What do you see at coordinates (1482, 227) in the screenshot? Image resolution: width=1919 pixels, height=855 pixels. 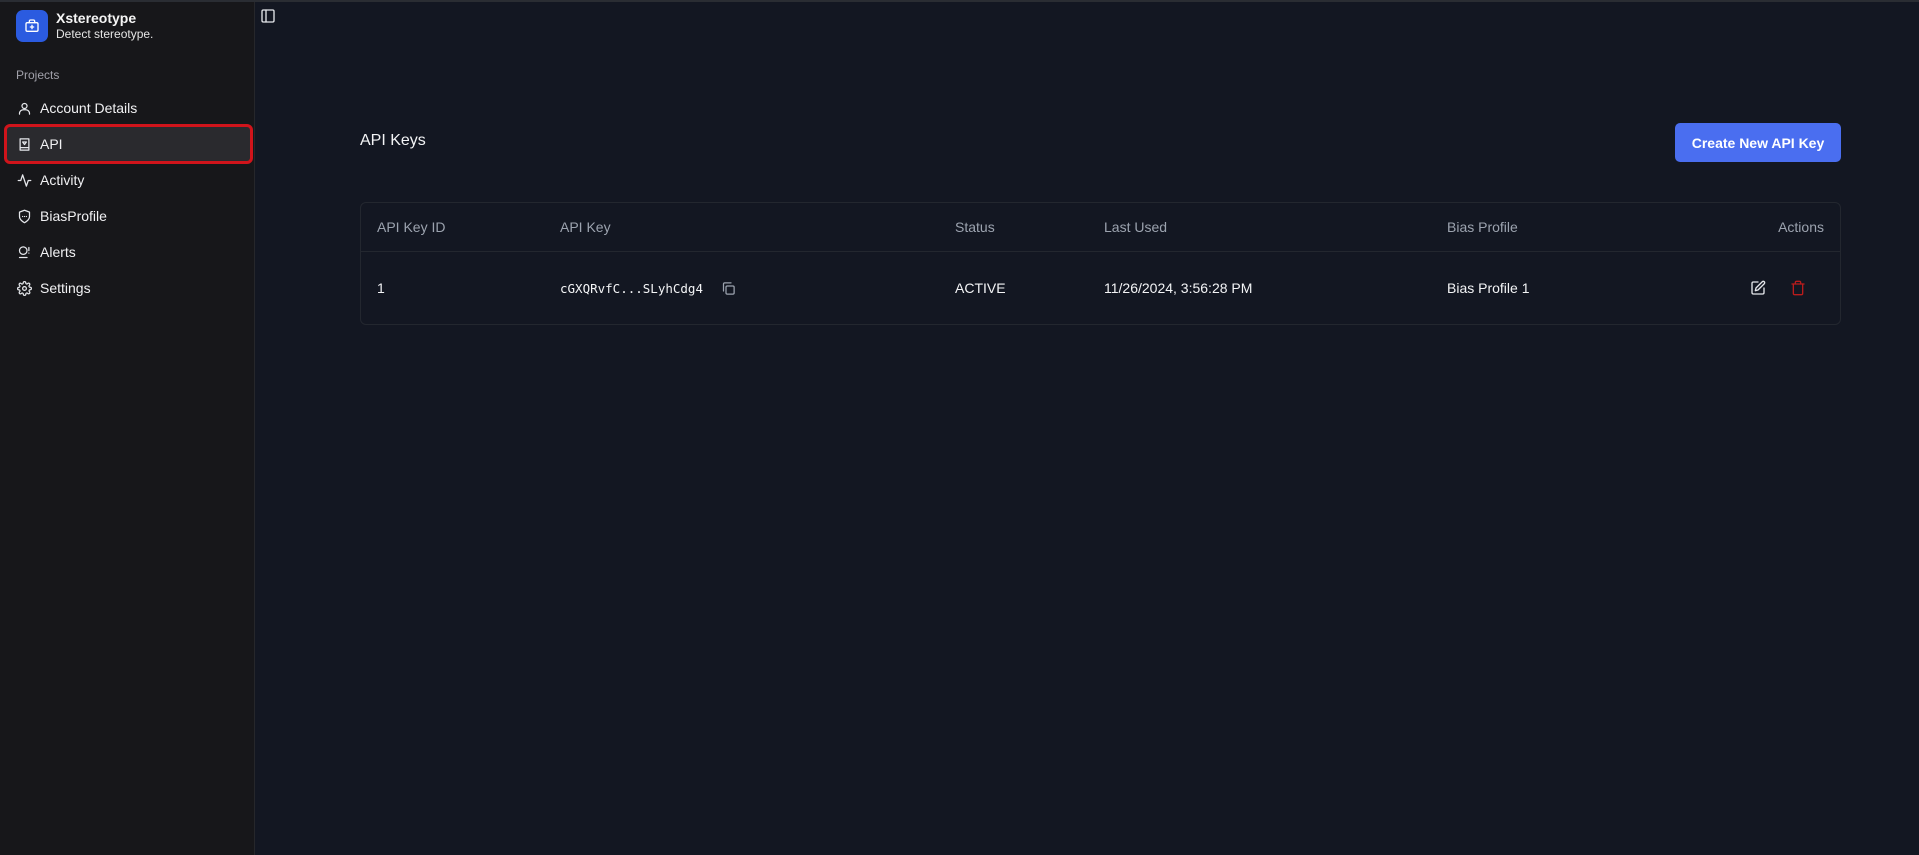 I see `column-header-bias-profile: Bias Profile` at bounding box center [1482, 227].